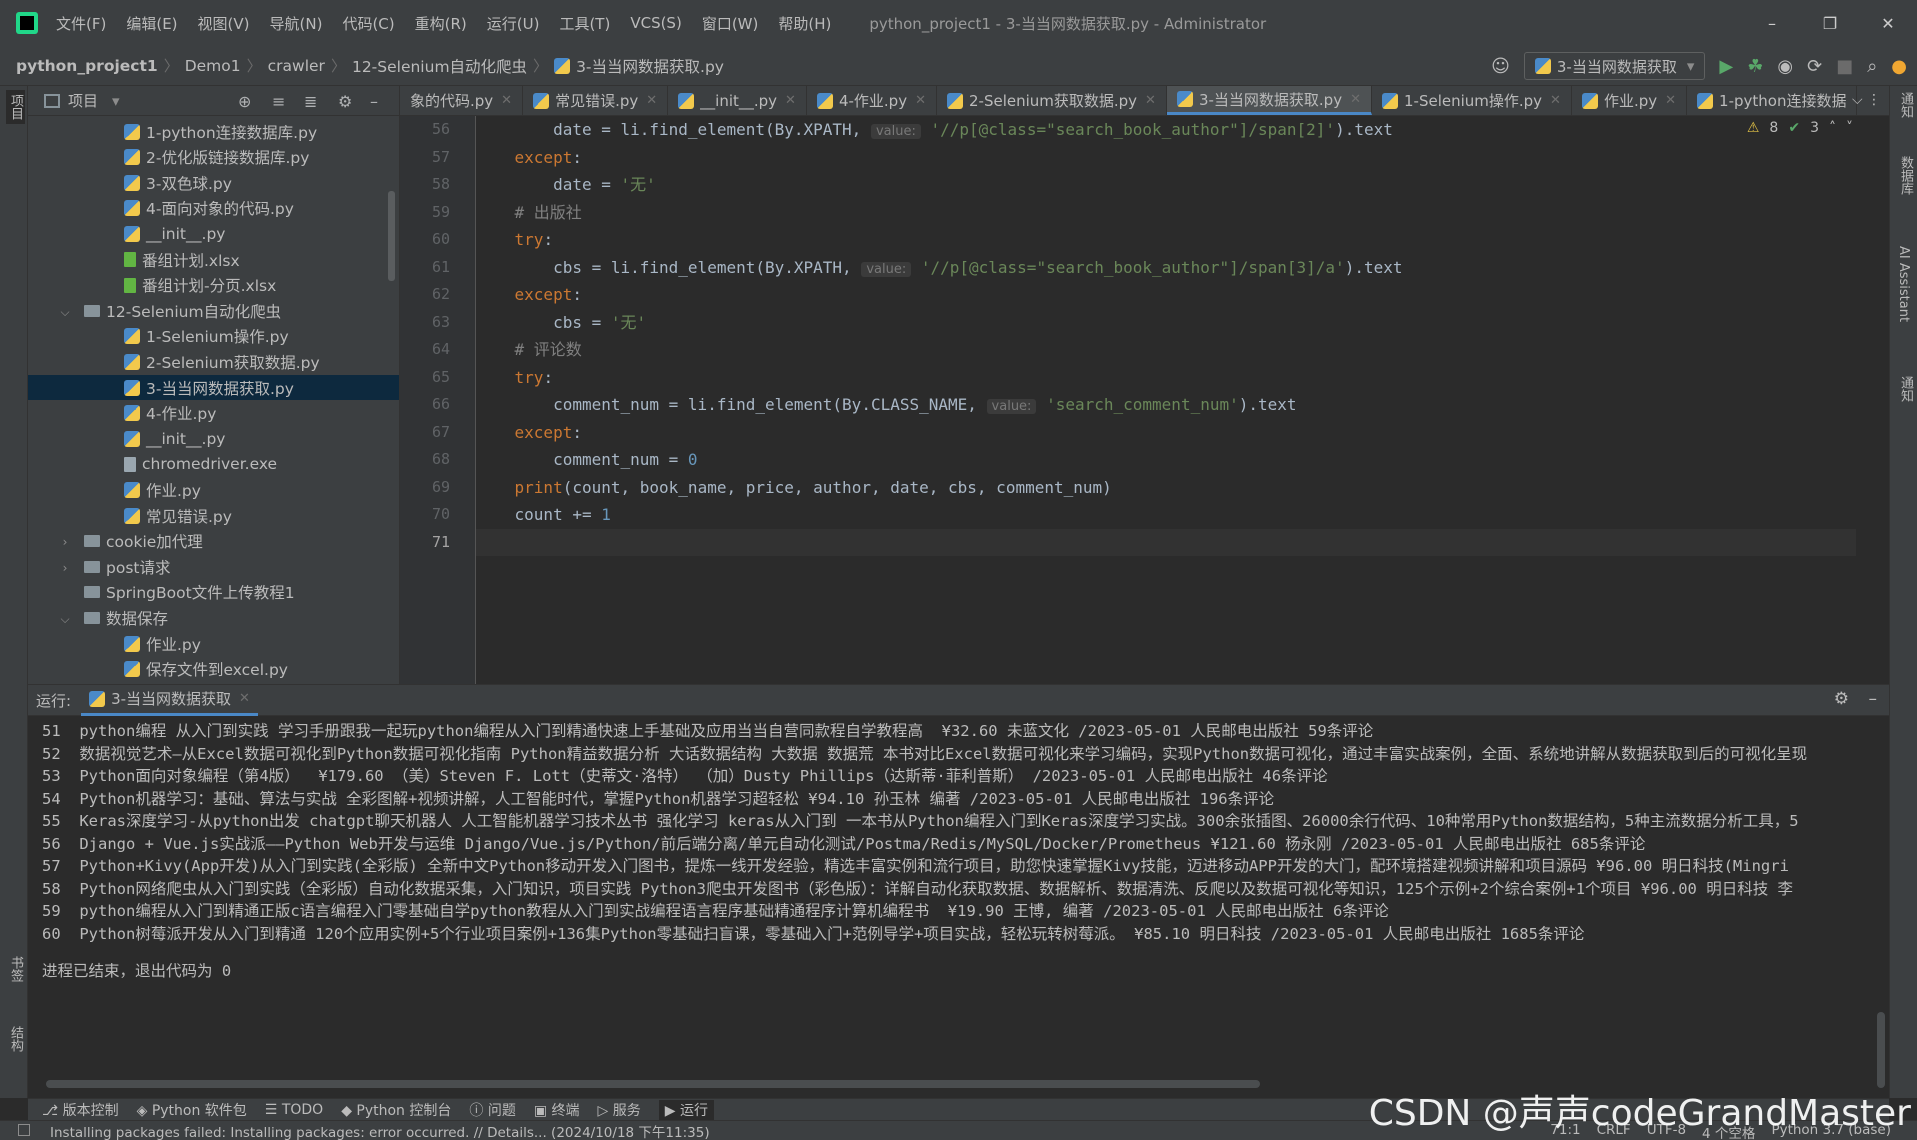 The image size is (1917, 1140). What do you see at coordinates (192, 1110) in the screenshot?
I see `python-packages-tool-button: ◈ Python 软件包` at bounding box center [192, 1110].